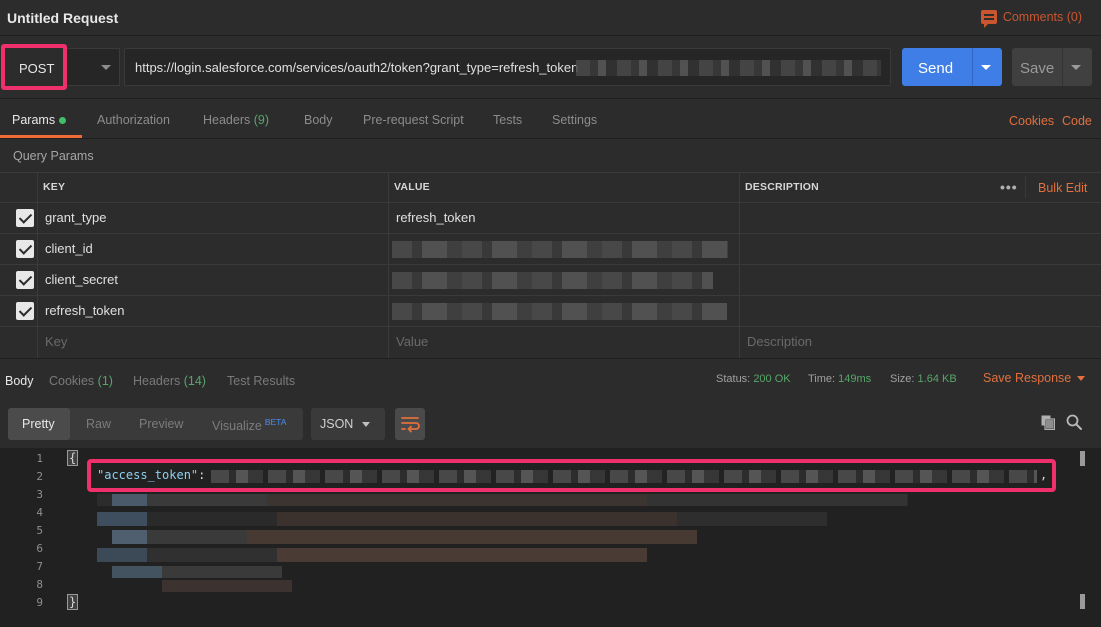  I want to click on params-active-dot-icon, so click(62, 120).